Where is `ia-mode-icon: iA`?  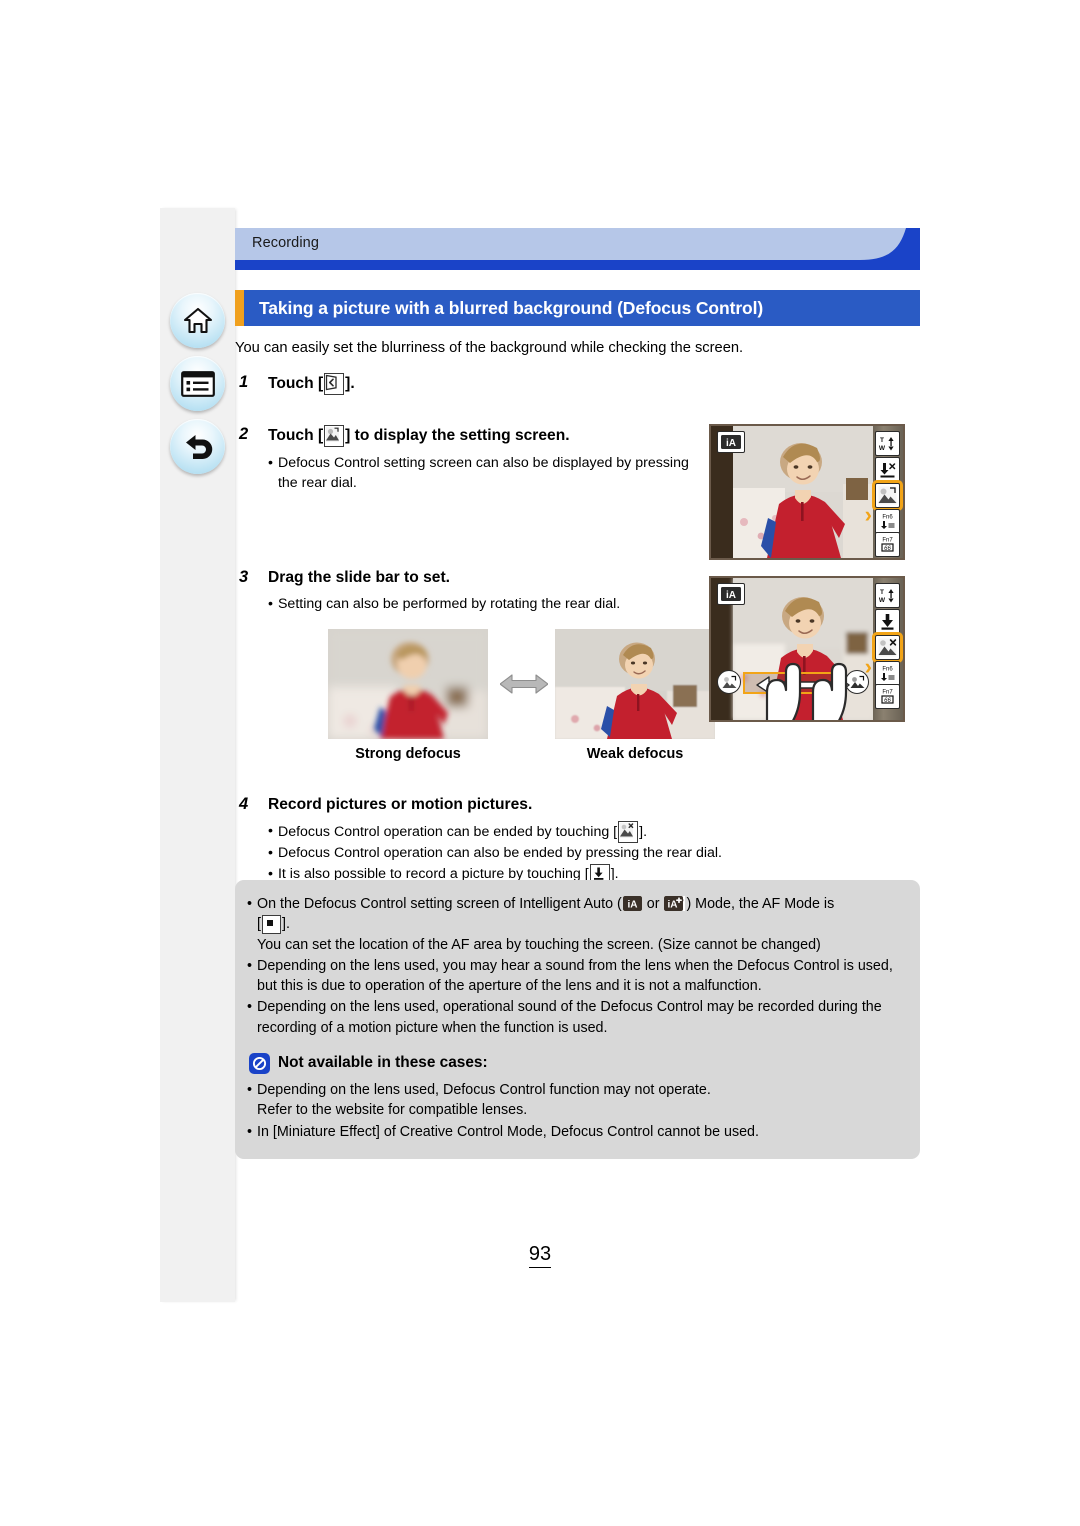 ia-mode-icon: iA is located at coordinates (632, 903).